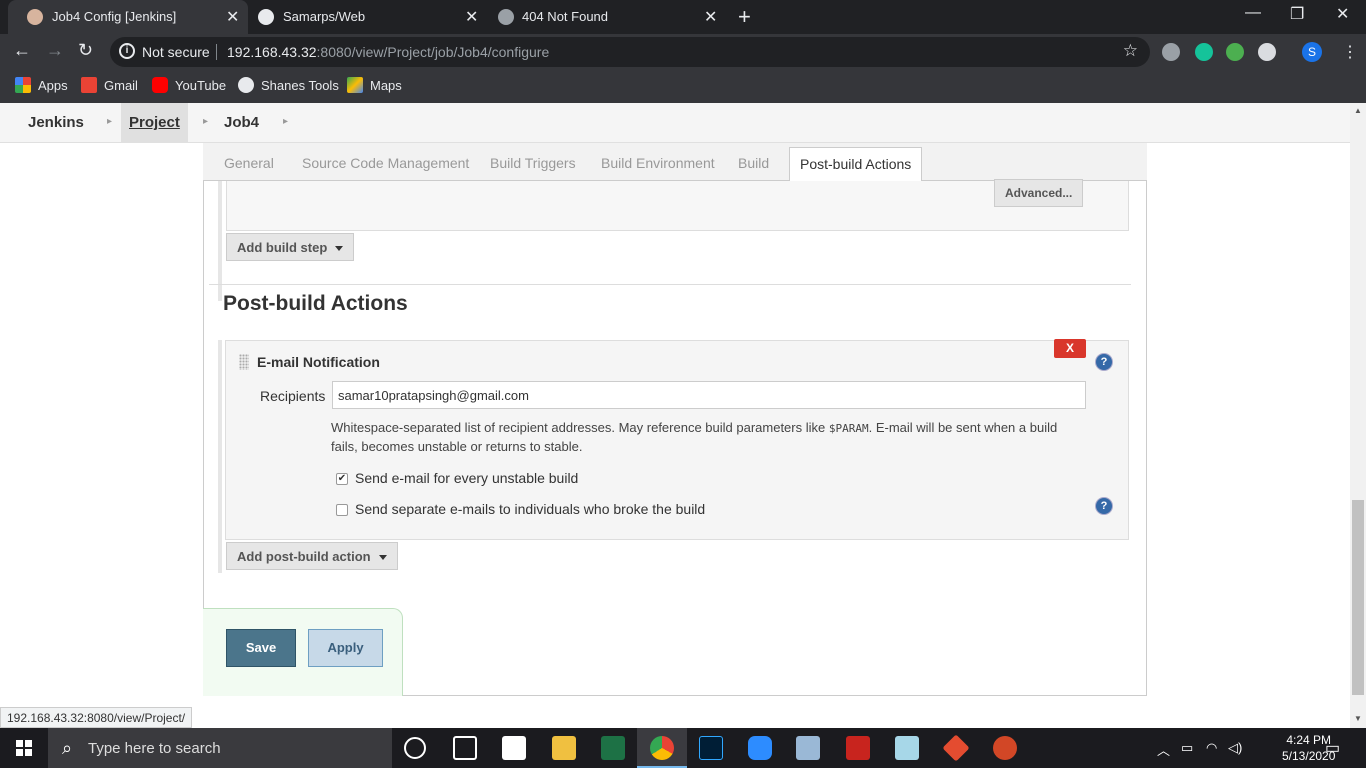 This screenshot has height=768, width=1366. What do you see at coordinates (1211, 748) in the screenshot?
I see `wifi-icon: ◠` at bounding box center [1211, 748].